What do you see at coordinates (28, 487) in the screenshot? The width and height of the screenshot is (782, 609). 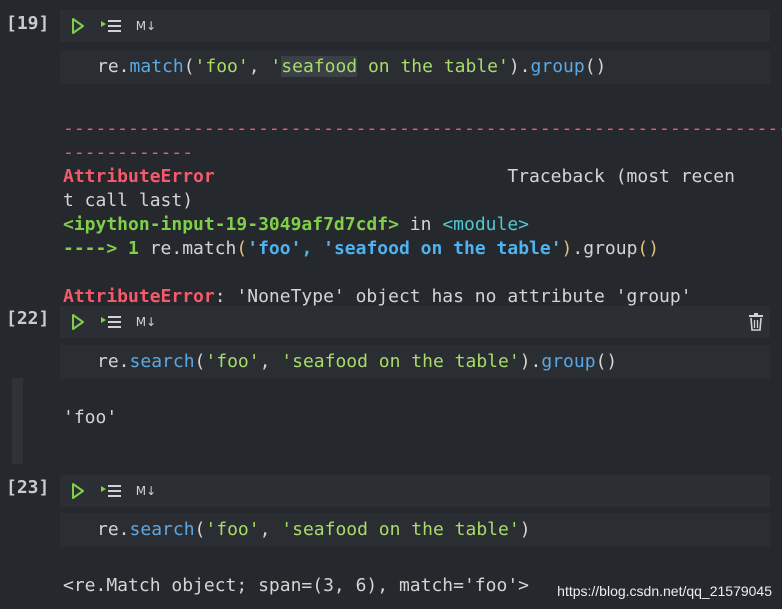 I see `execution-count: [23]` at bounding box center [28, 487].